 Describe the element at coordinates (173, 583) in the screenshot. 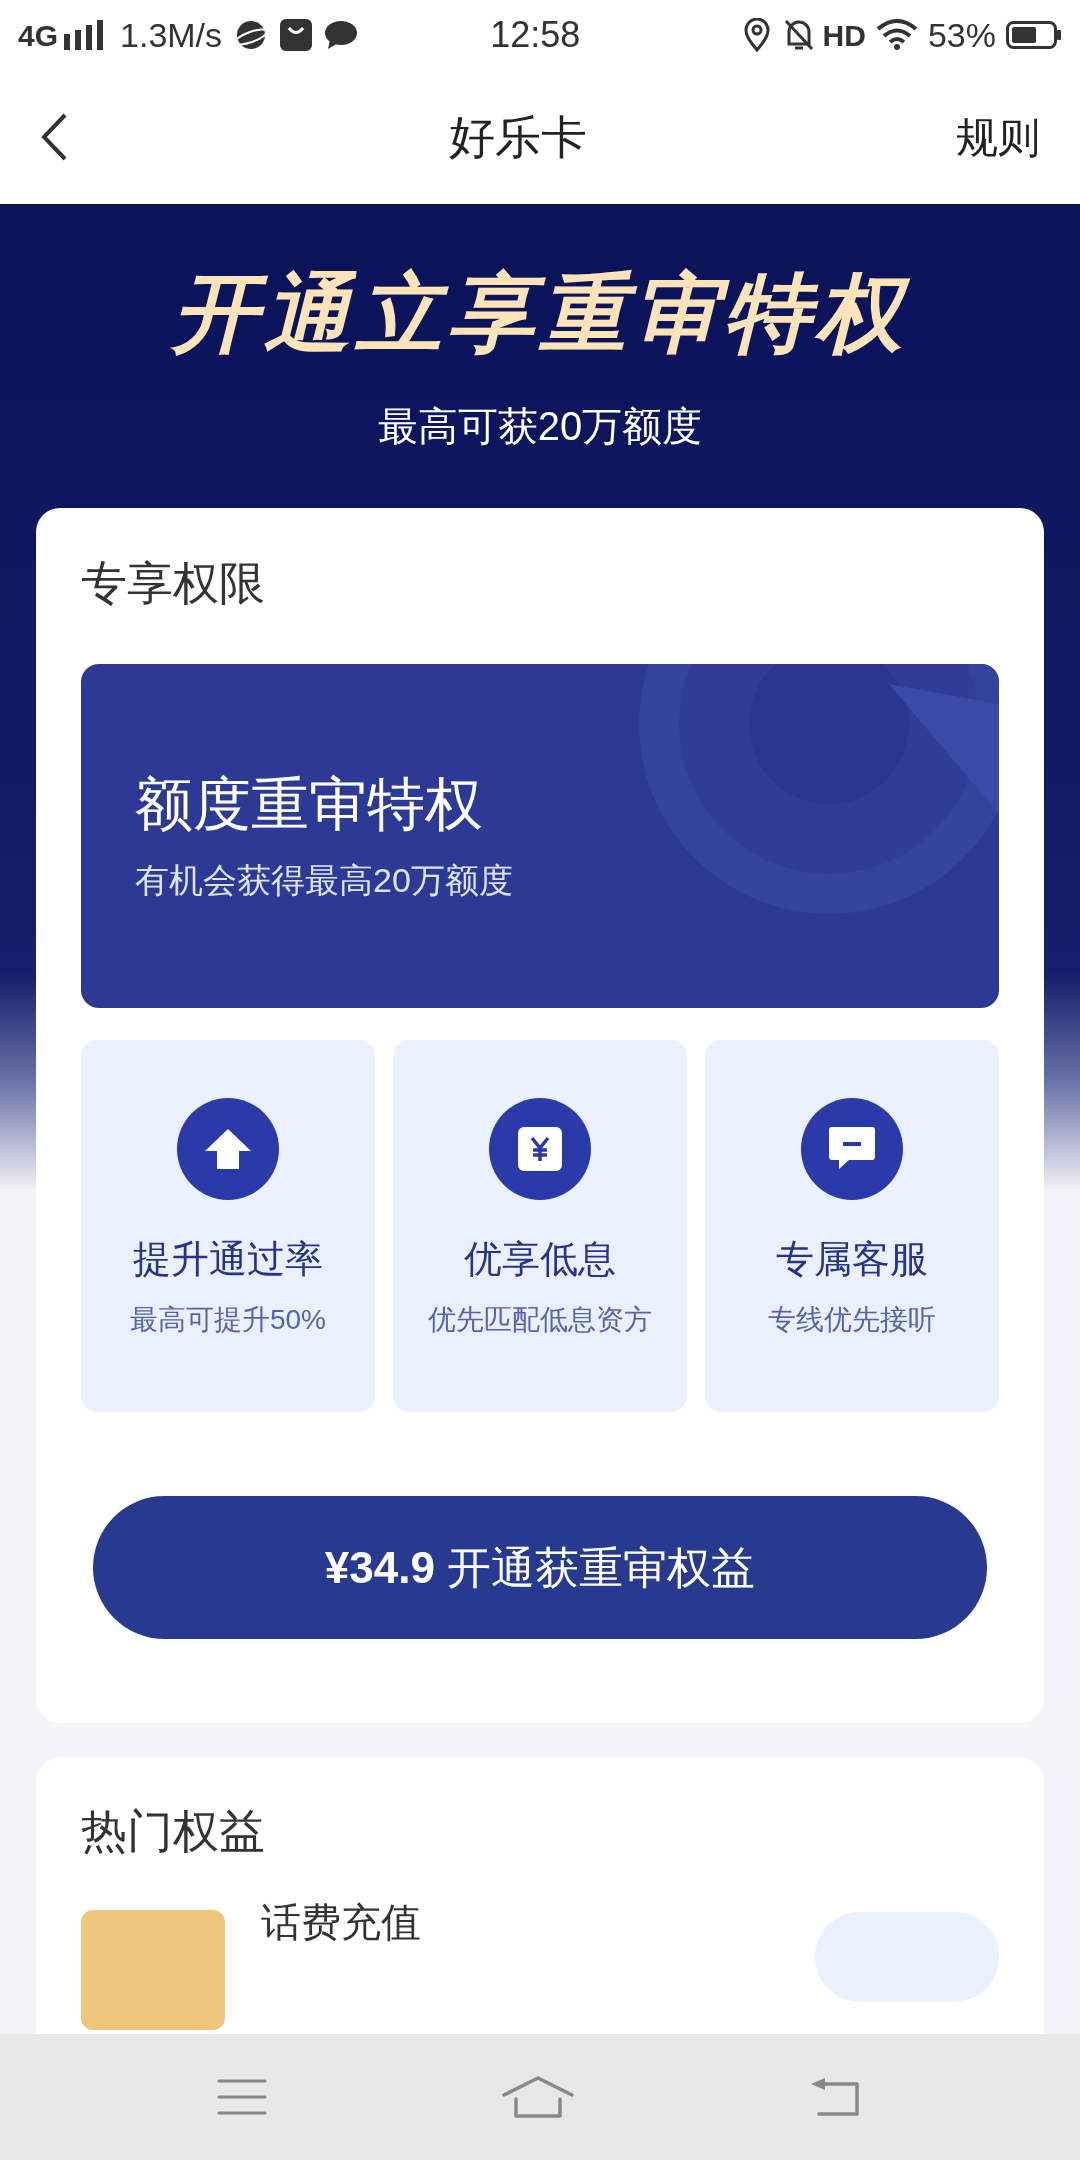

I see `section-heading: 专享权限` at that location.